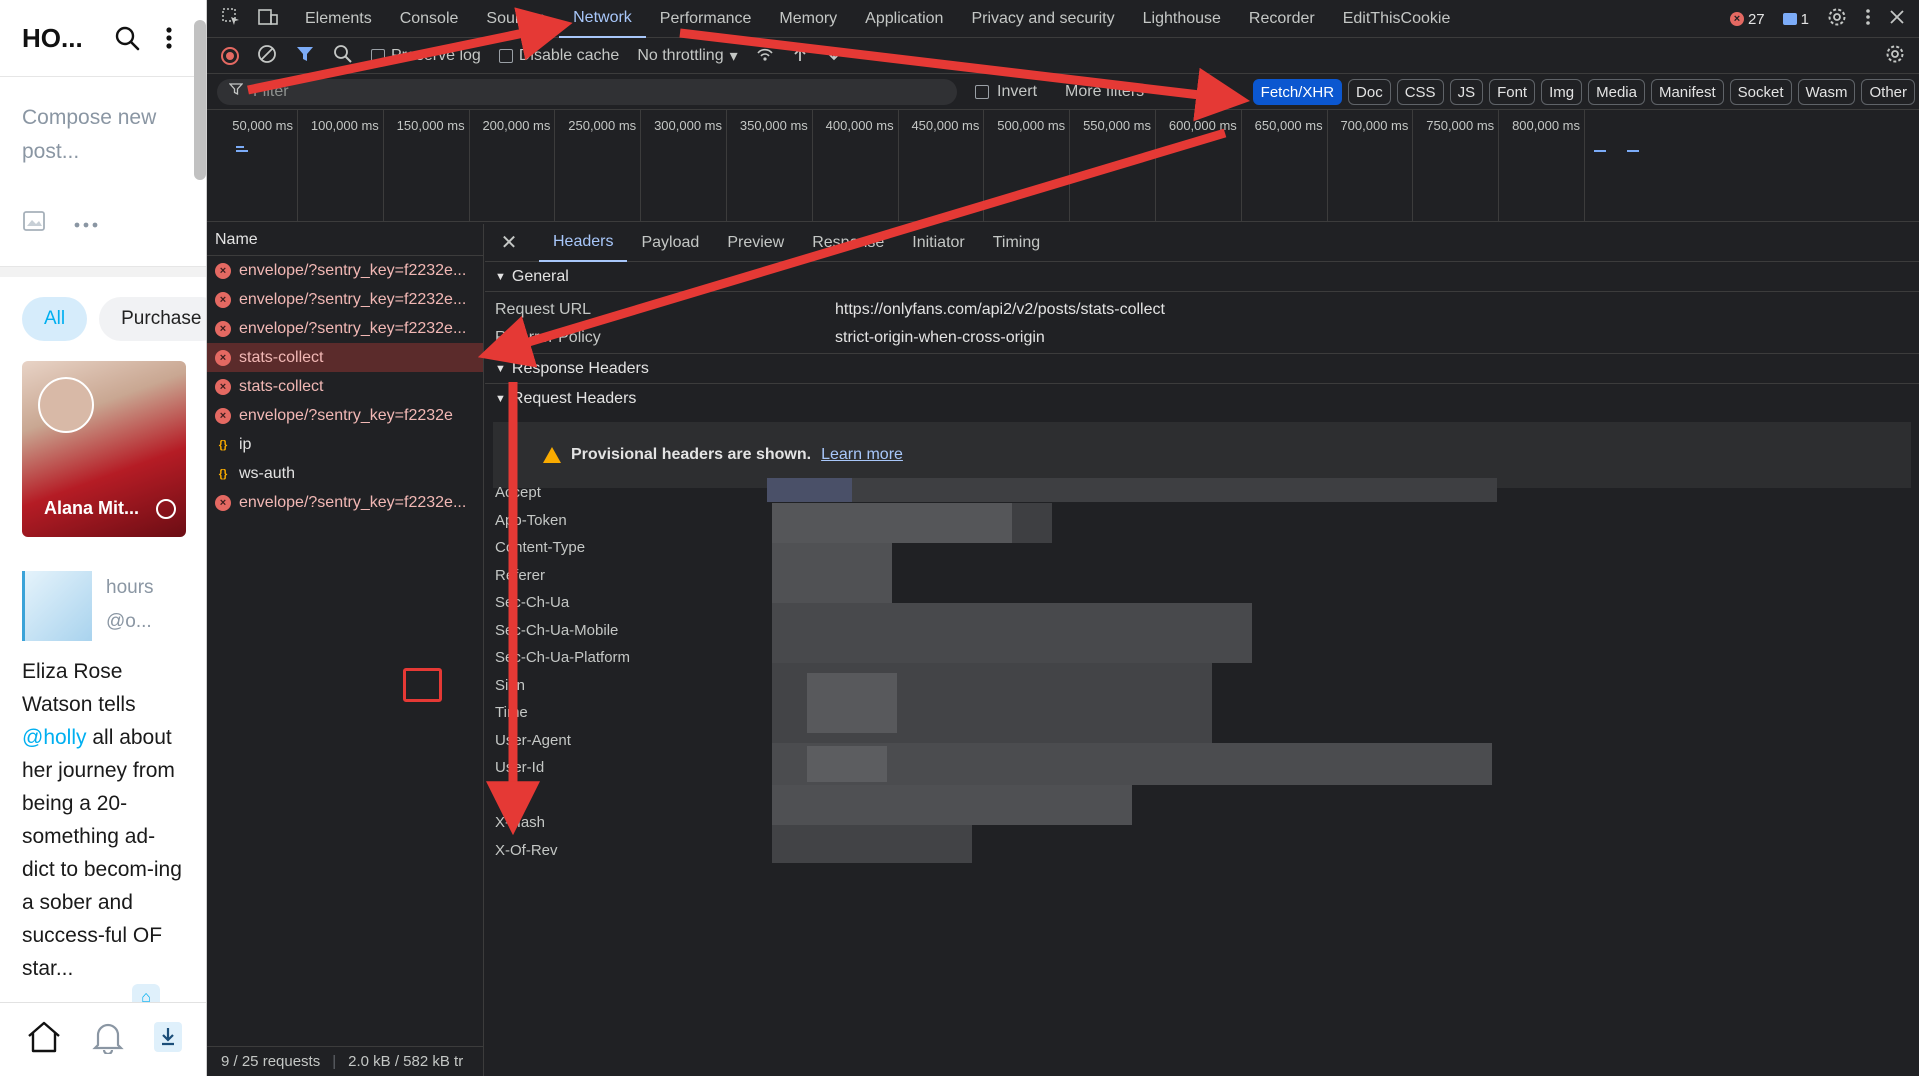 This screenshot has width=1919, height=1076. I want to click on error-icon: ×, so click(223, 299).